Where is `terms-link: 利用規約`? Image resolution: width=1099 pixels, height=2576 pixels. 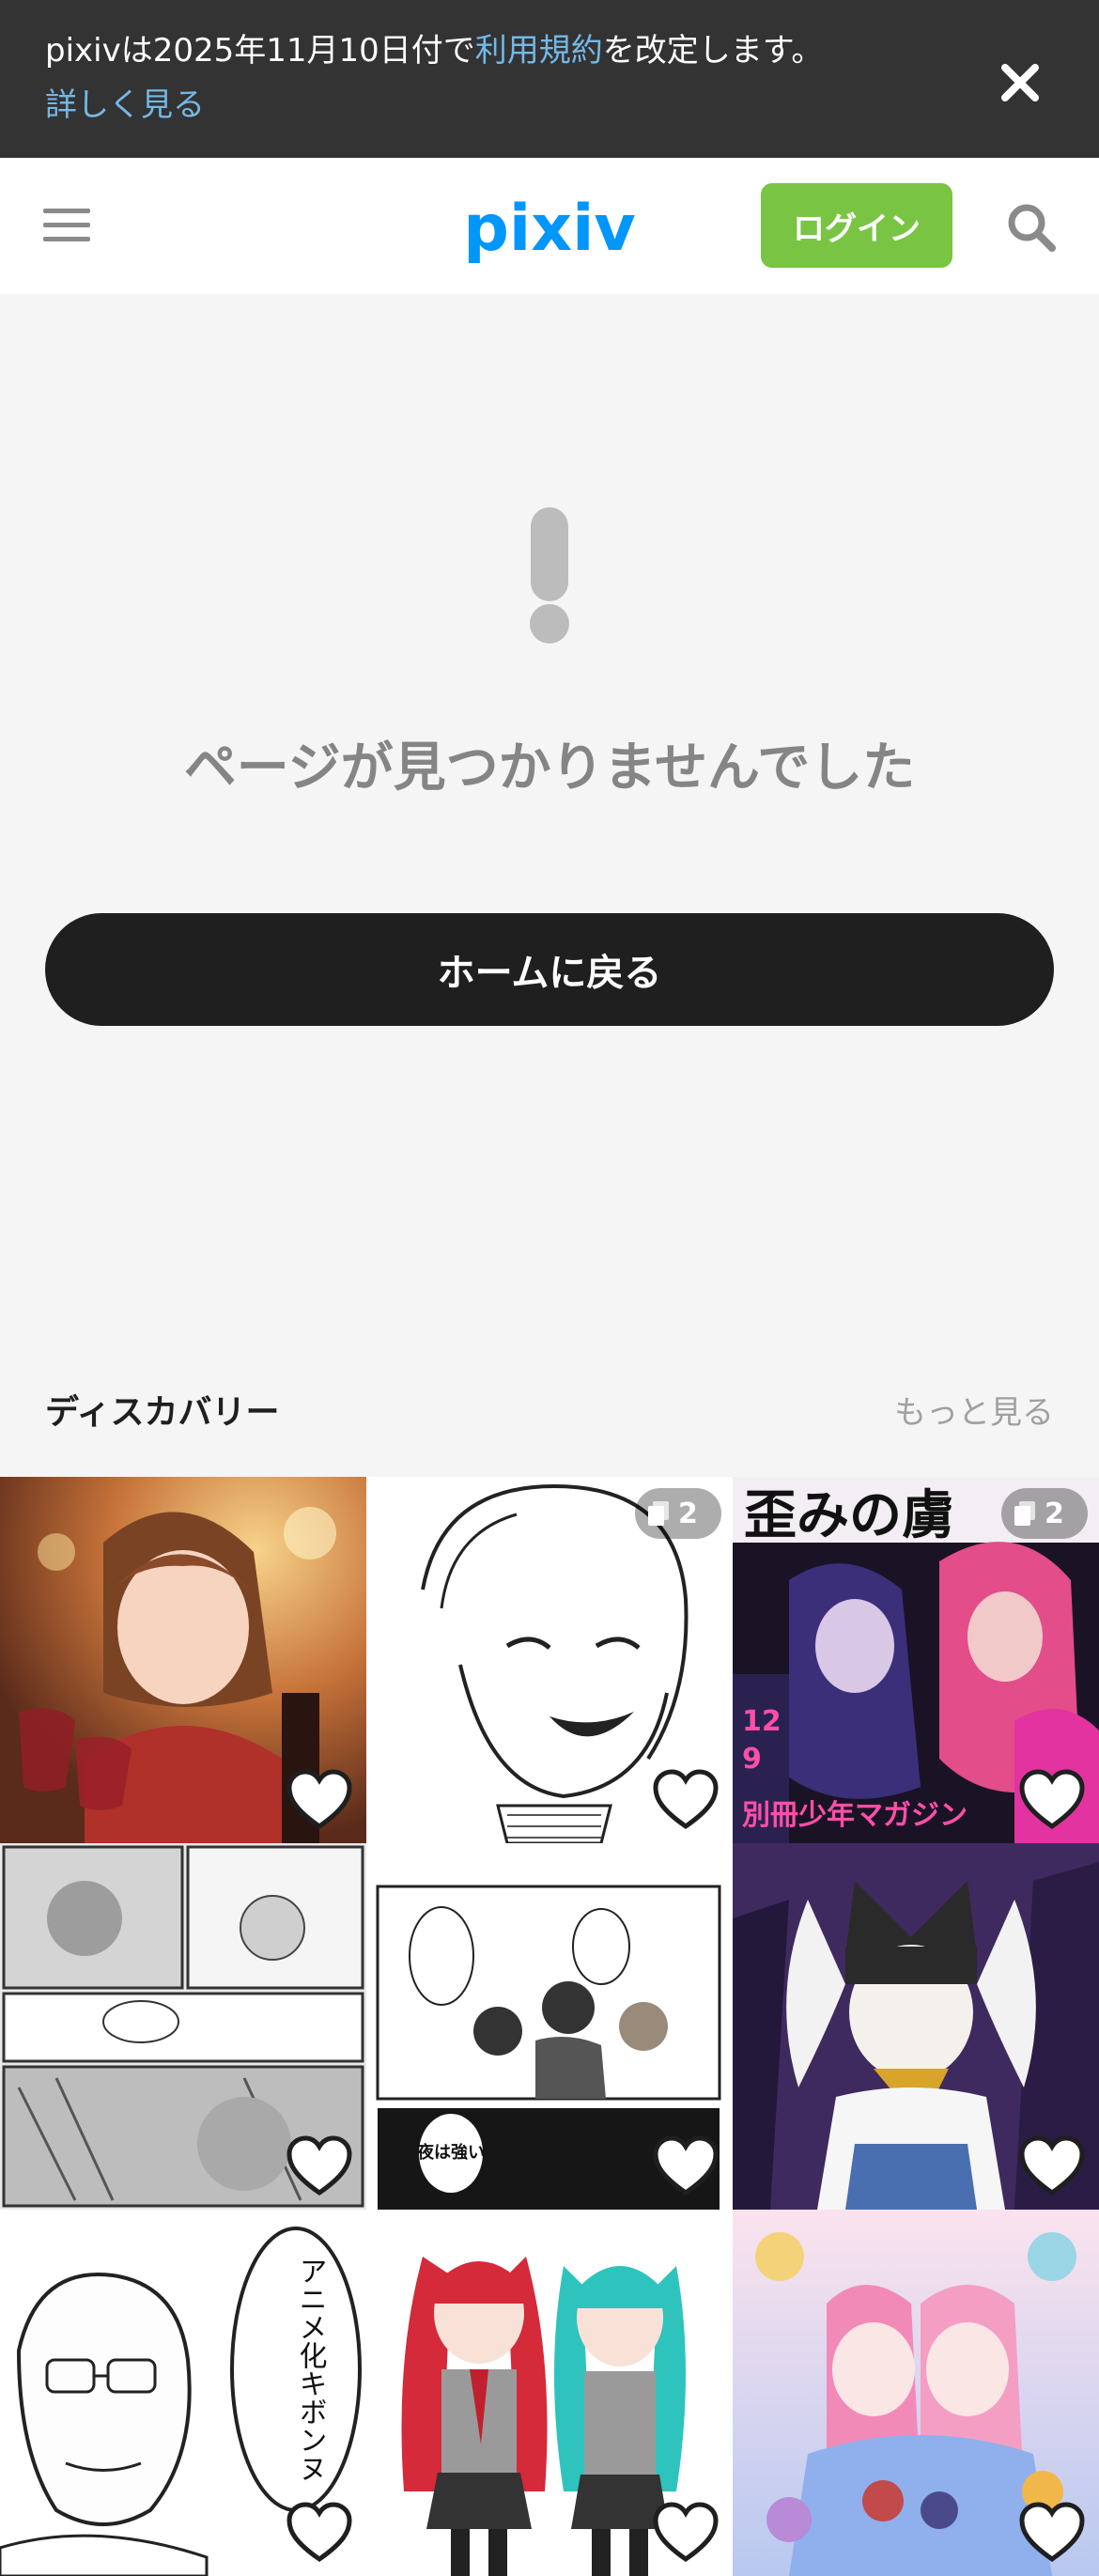 terms-link: 利用規約 is located at coordinates (539, 51).